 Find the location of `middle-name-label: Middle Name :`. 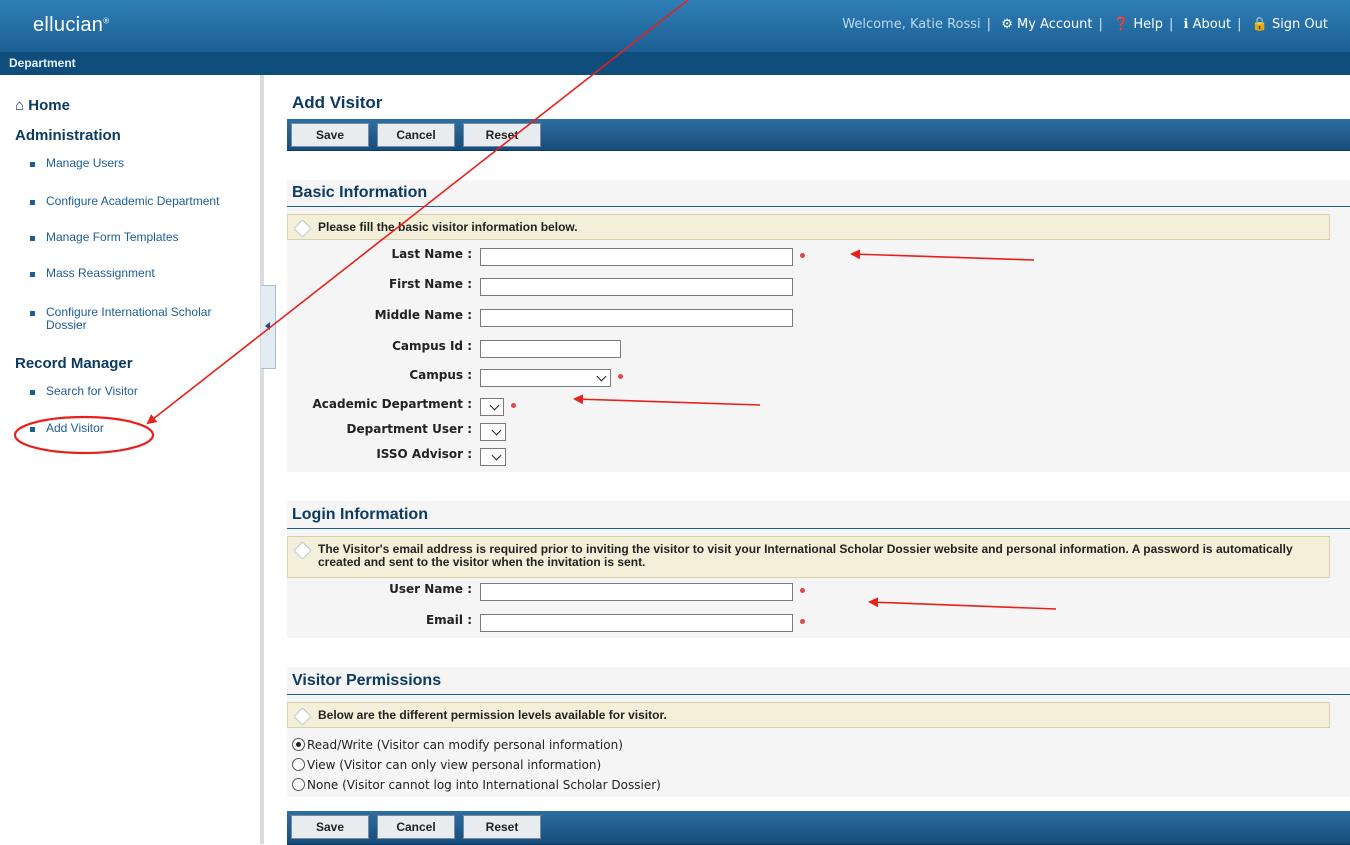

middle-name-label: Middle Name : is located at coordinates (423, 315).